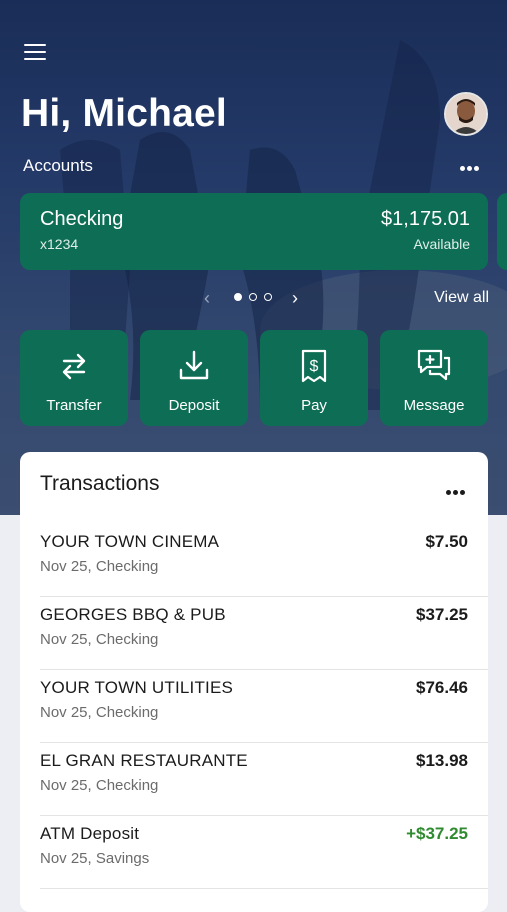 The height and width of the screenshot is (912, 507). Describe the element at coordinates (254, 852) in the screenshot. I see `transaction-row: ATM Deposit Nov 25, Savings +$37.25` at that location.